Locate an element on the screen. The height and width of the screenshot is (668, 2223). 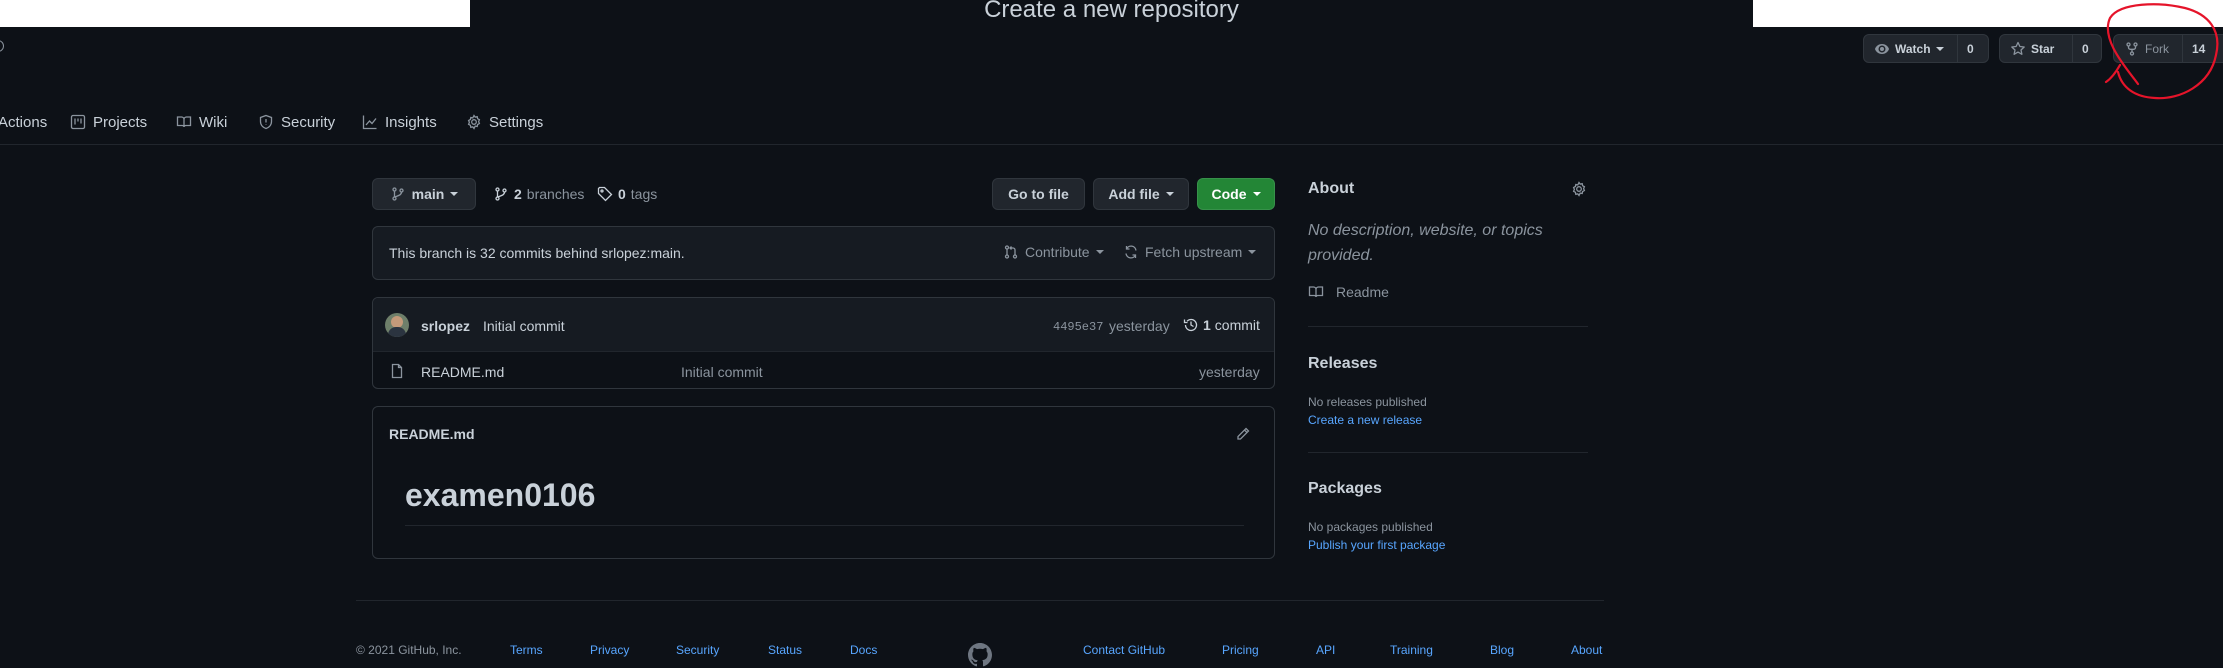
readme-heading-underline is located at coordinates (824, 525).